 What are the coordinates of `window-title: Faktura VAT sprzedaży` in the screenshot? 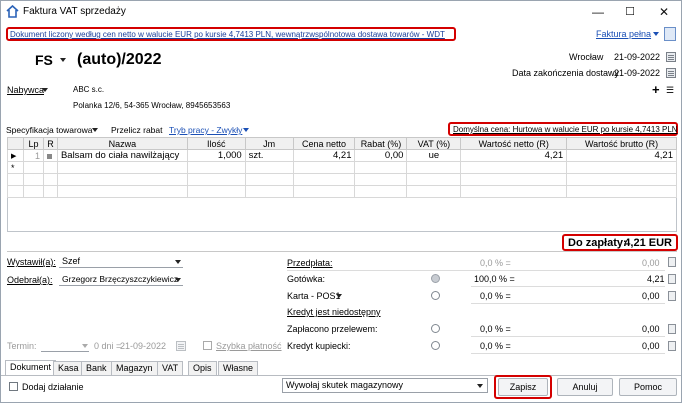 It's located at (74, 11).